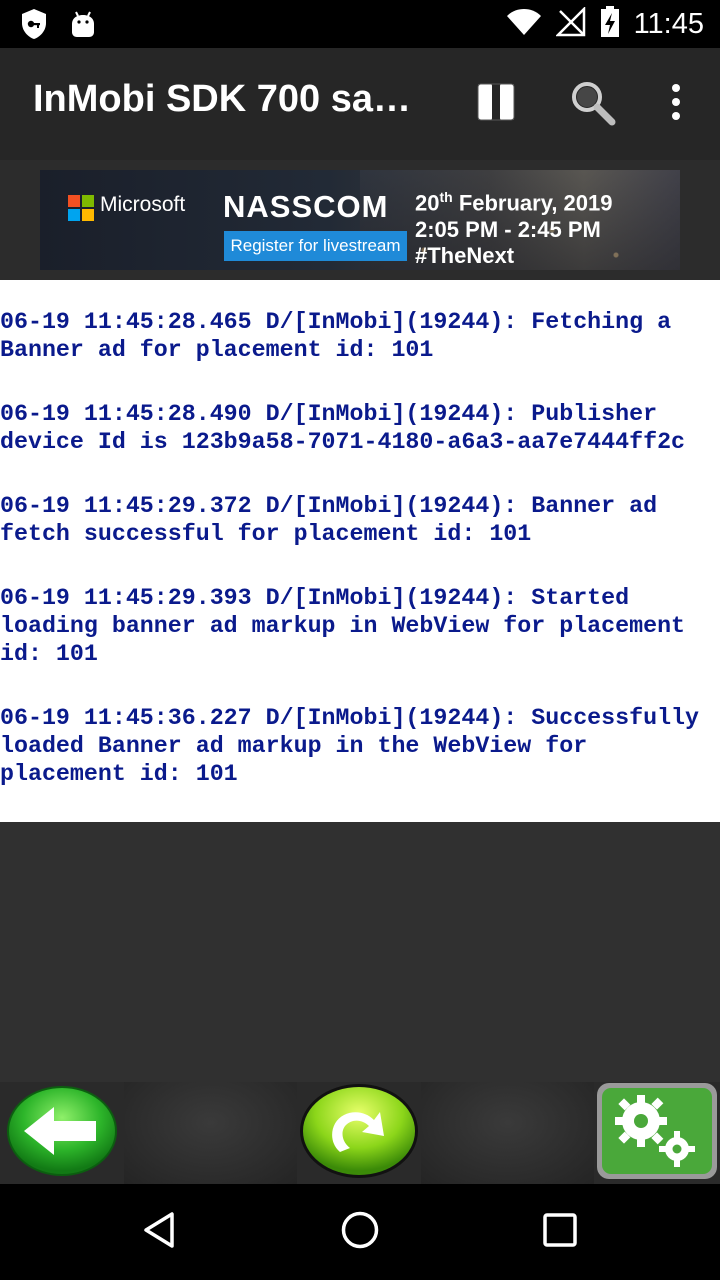  What do you see at coordinates (570, 23) in the screenshot?
I see `no-signal-icon` at bounding box center [570, 23].